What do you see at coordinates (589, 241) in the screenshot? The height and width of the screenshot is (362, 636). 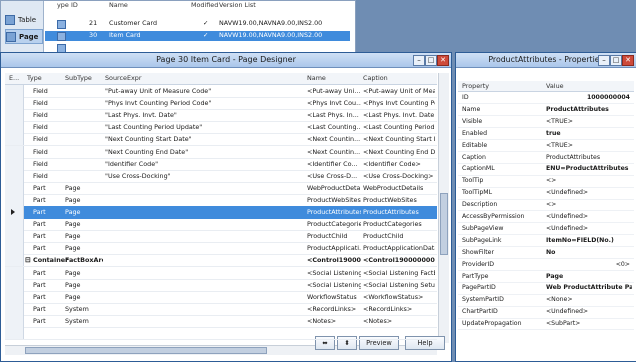 I see `property-value: ItemNo=FIELD(No.)` at bounding box center [589, 241].